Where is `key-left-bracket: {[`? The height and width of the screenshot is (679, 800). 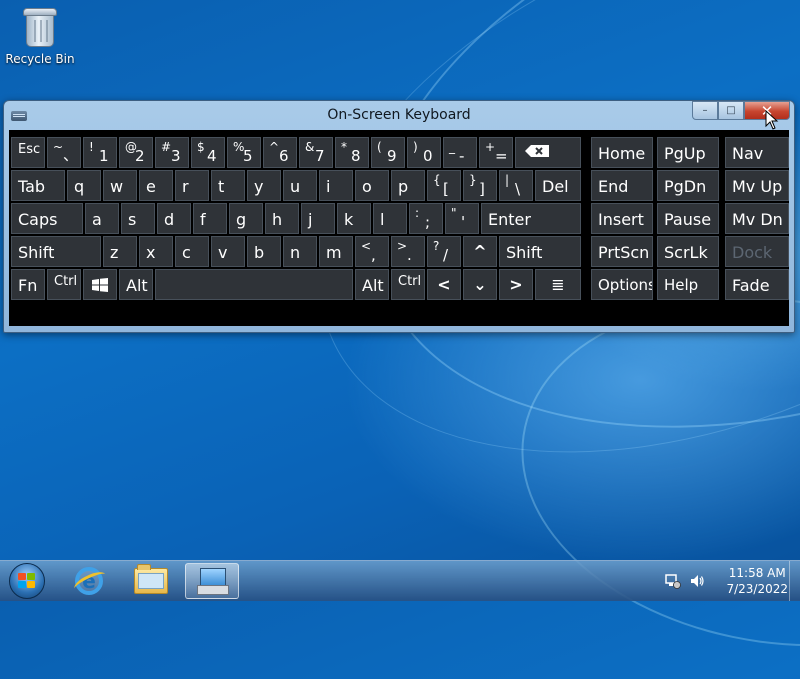 key-left-bracket: {[ is located at coordinates (444, 185).